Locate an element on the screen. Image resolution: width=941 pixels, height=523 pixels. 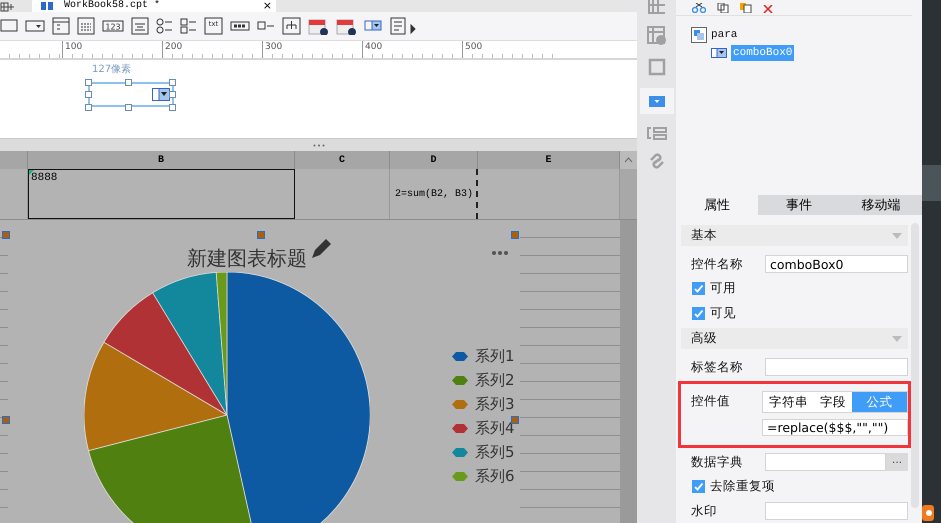
cut-icon is located at coordinates (699, 7).